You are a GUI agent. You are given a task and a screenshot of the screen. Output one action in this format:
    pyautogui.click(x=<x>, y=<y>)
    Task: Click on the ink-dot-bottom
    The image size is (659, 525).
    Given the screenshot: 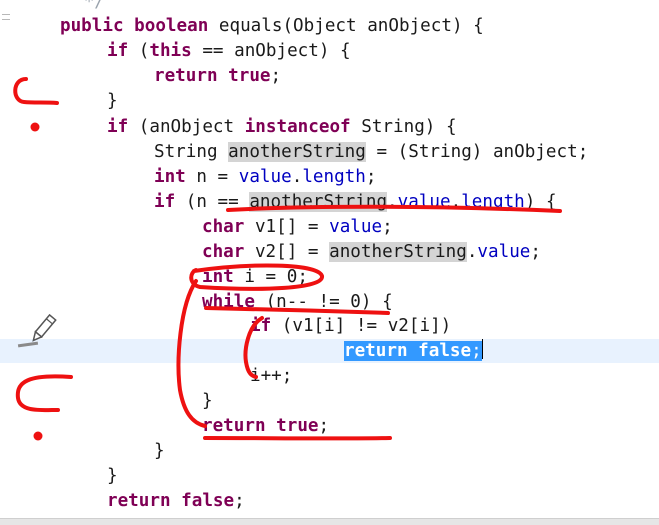 What is the action you would take?
    pyautogui.click(x=38, y=436)
    